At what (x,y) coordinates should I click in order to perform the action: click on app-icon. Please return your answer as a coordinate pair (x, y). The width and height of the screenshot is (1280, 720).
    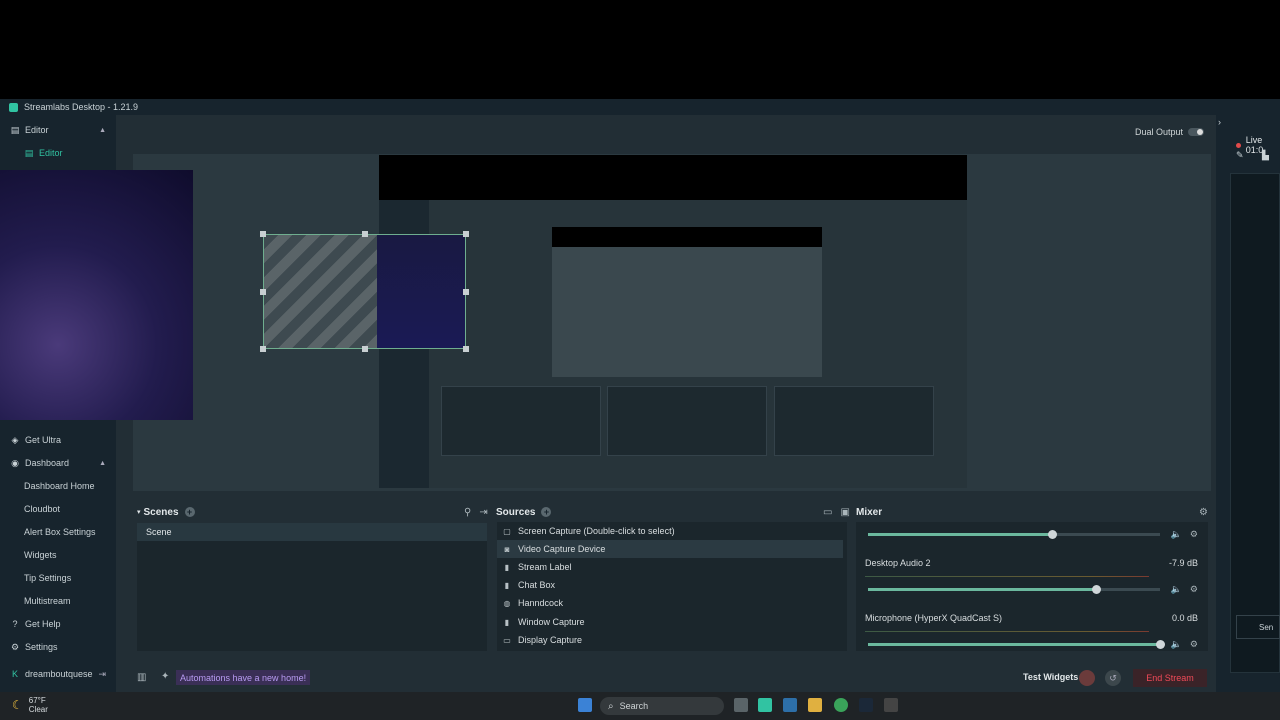
    Looking at the image, I should click on (891, 705).